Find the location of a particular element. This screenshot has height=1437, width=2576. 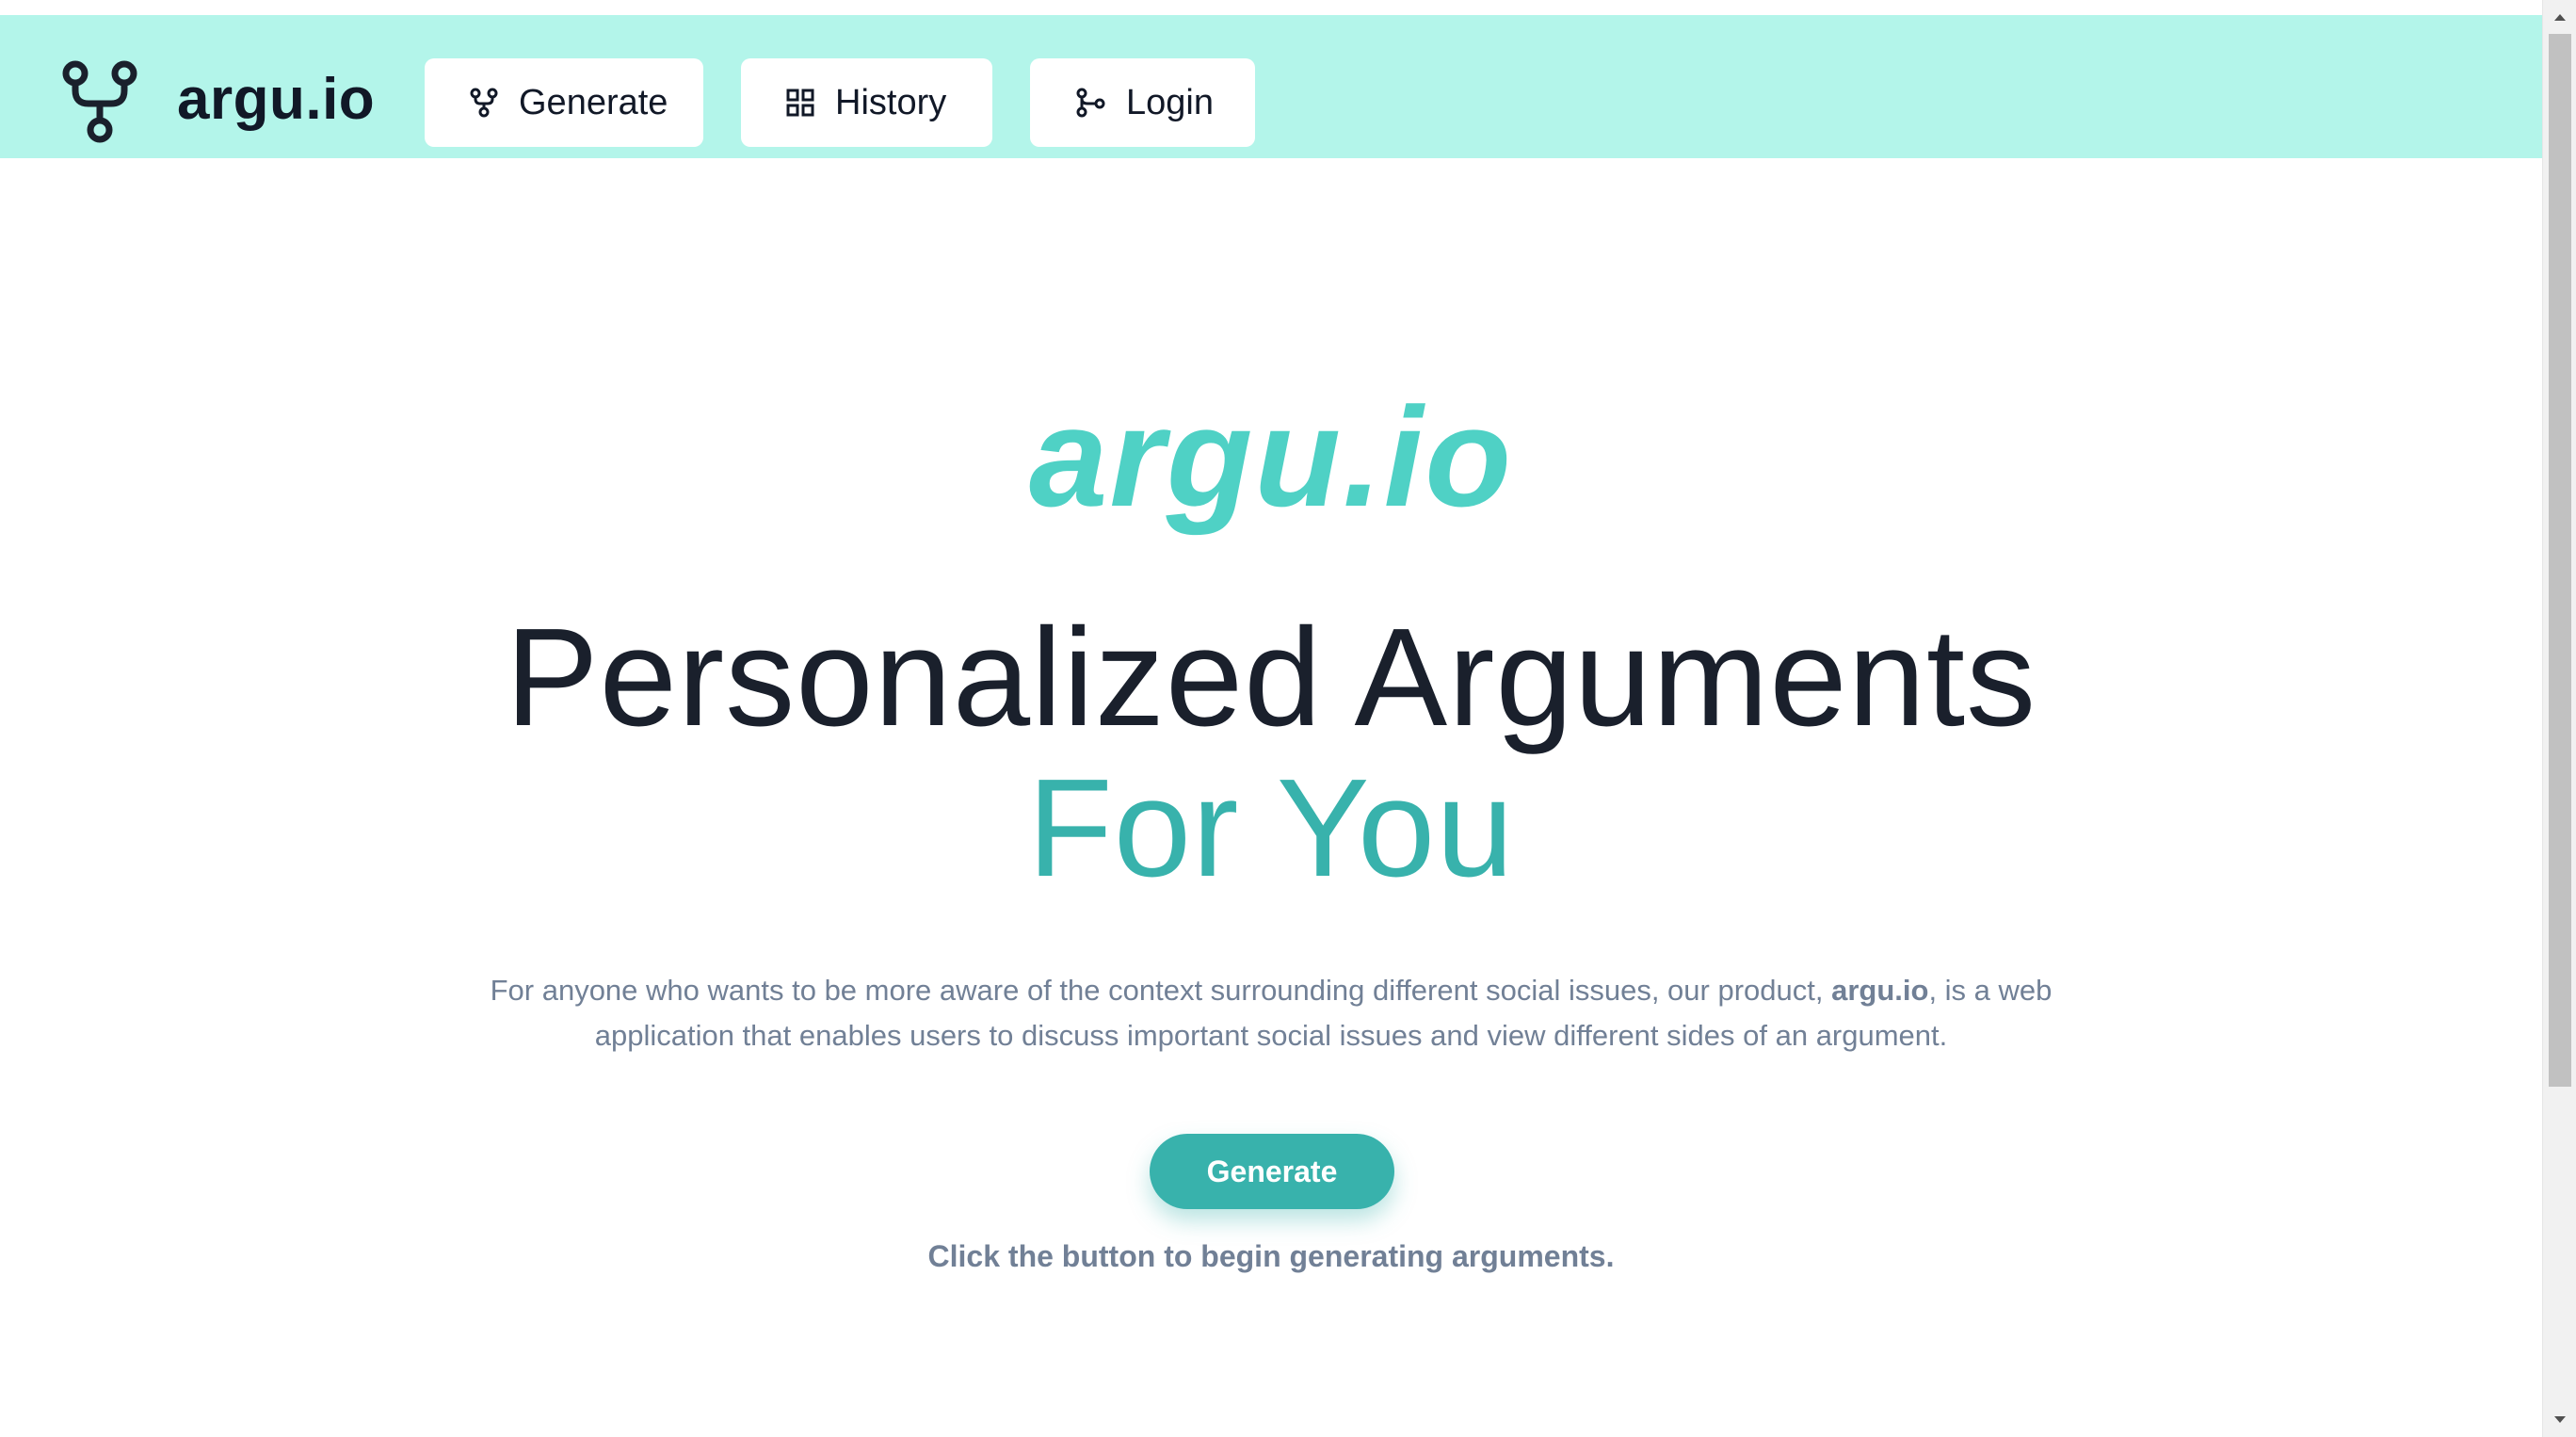

generate-cta-button: Generate is located at coordinates (1272, 1172).